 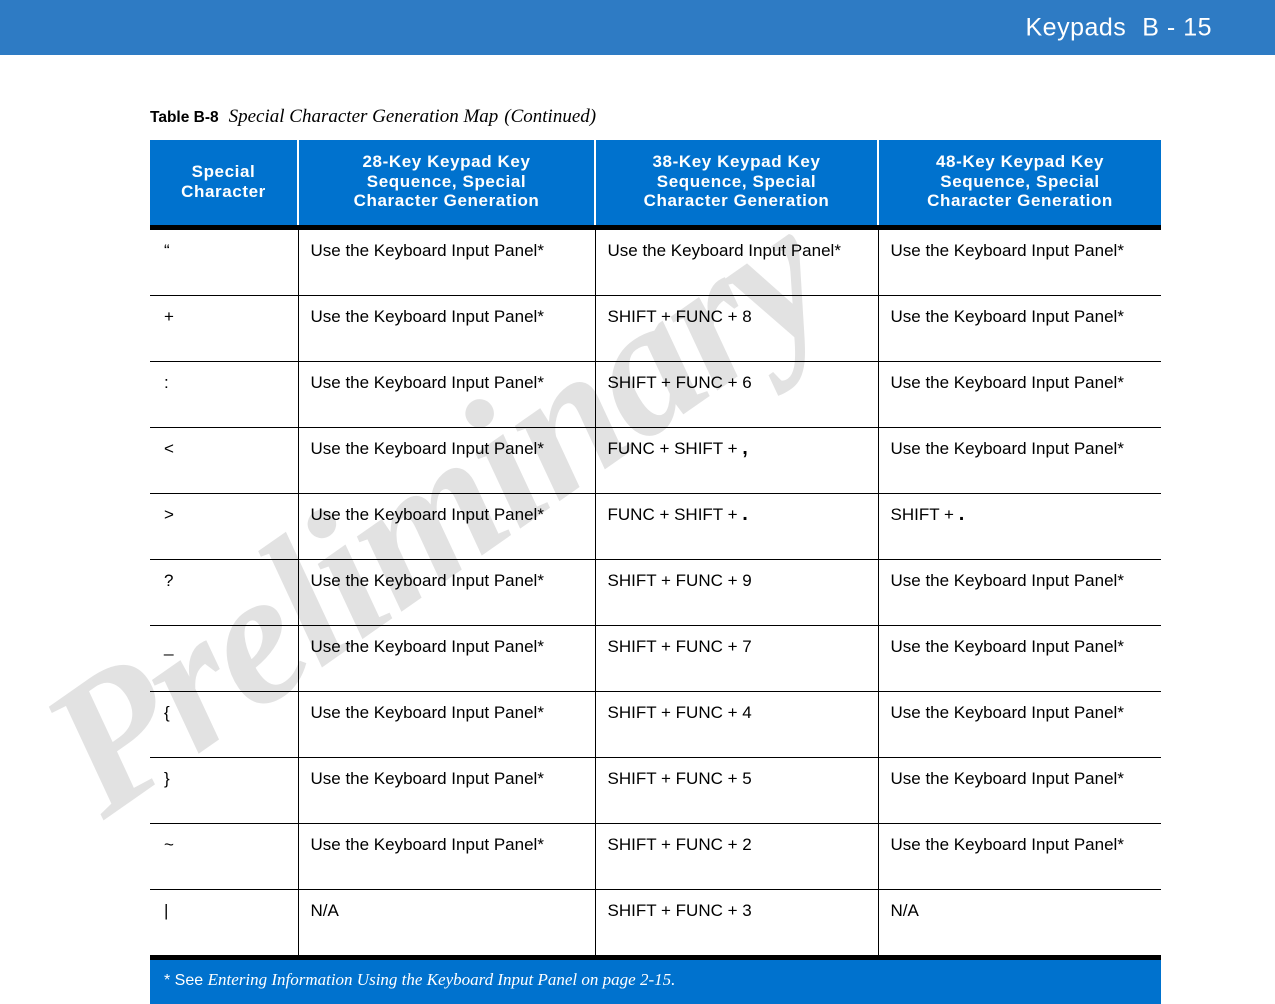 I want to click on key-sequence-prefix: SHIFT +, so click(x=924, y=515).